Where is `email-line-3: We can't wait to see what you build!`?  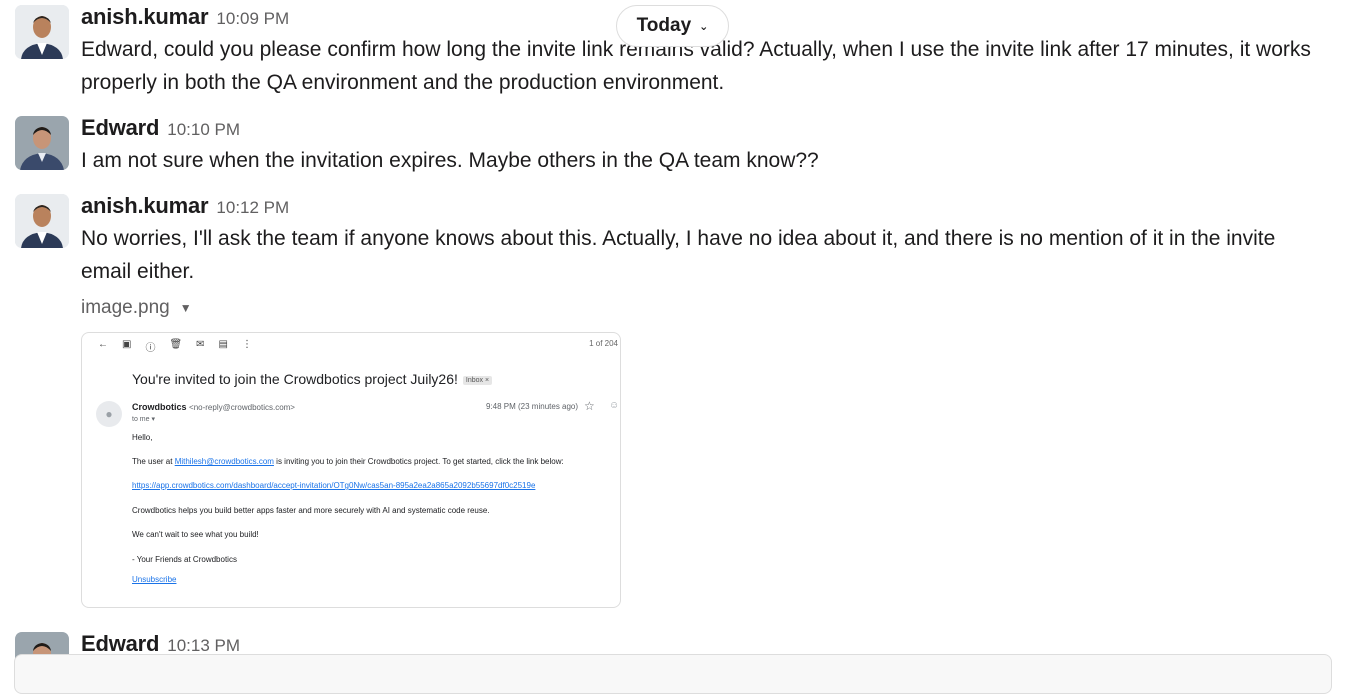
email-line-3: We can't wait to see what you build! is located at coordinates (195, 534).